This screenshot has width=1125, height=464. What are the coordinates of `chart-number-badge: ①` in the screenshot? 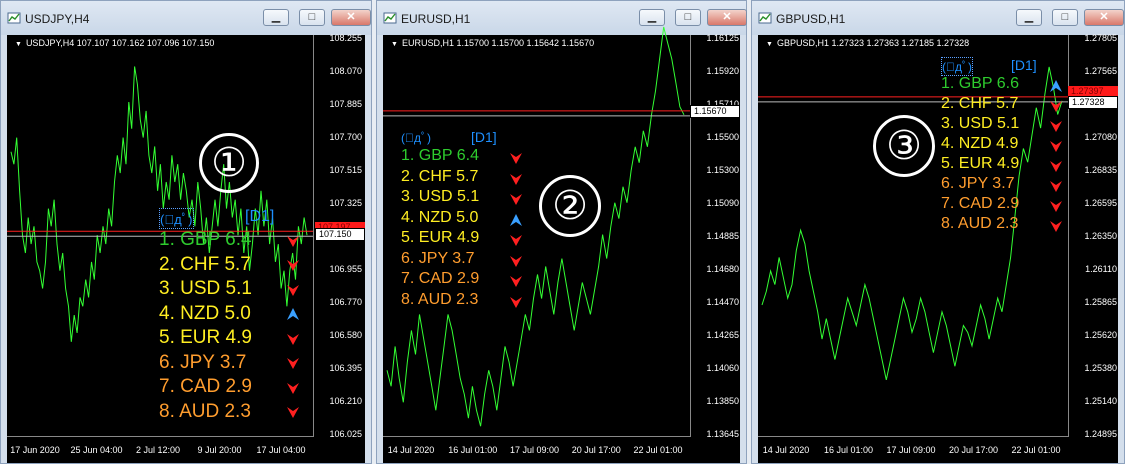 It's located at (229, 163).